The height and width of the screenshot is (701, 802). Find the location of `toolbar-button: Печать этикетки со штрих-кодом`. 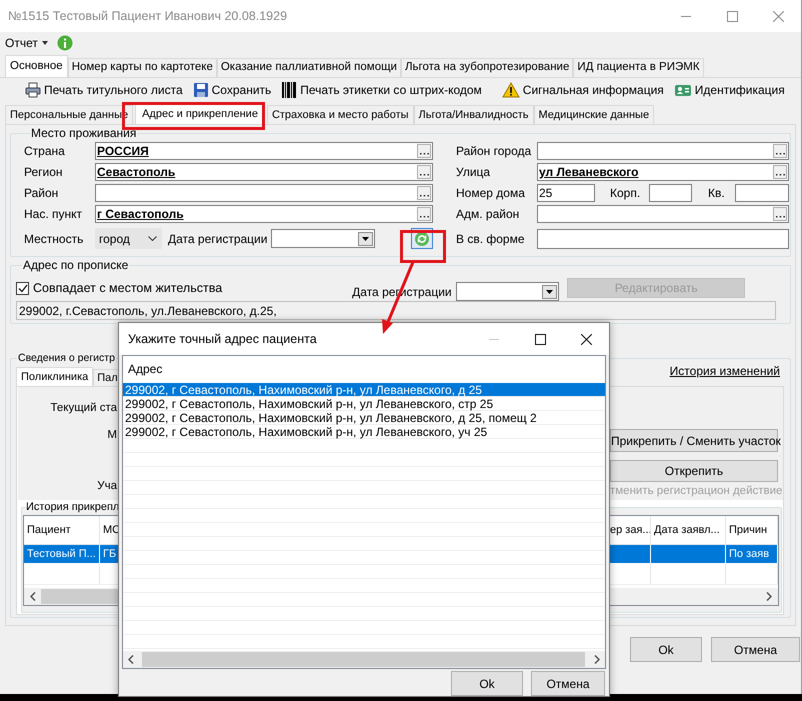

toolbar-button: Печать этикетки со штрих-кодом is located at coordinates (381, 90).